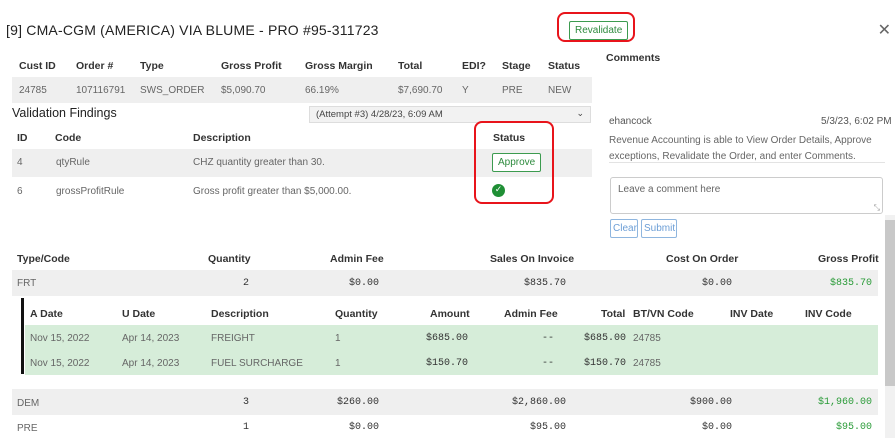 The height and width of the screenshot is (438, 895). Describe the element at coordinates (240, 314) in the screenshot. I see `col-detail-description: Description` at that location.